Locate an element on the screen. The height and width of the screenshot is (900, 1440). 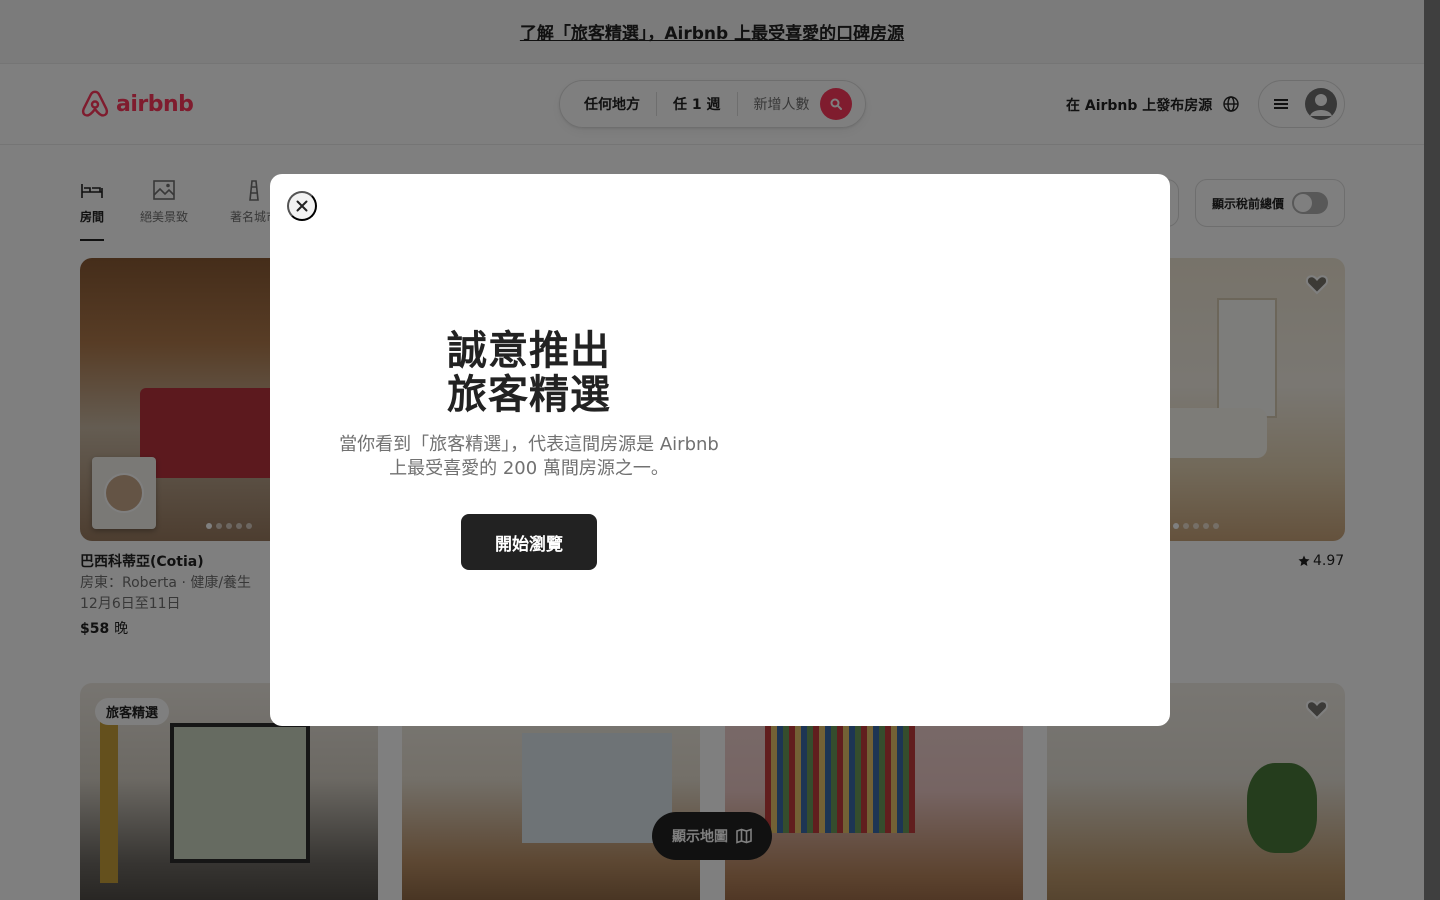
start-browsing-button: 開始瀏覽 is located at coordinates (529, 542).